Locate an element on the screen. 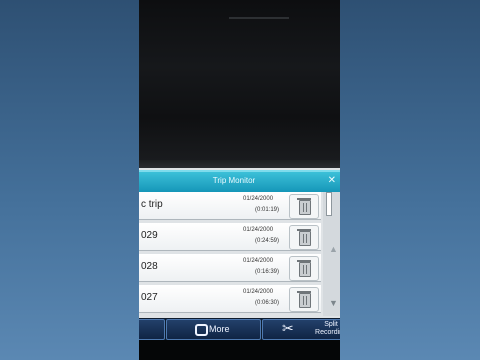 The image size is (480, 360). bottom-toolbar: More ✂ Split Recording is located at coordinates (239, 329).